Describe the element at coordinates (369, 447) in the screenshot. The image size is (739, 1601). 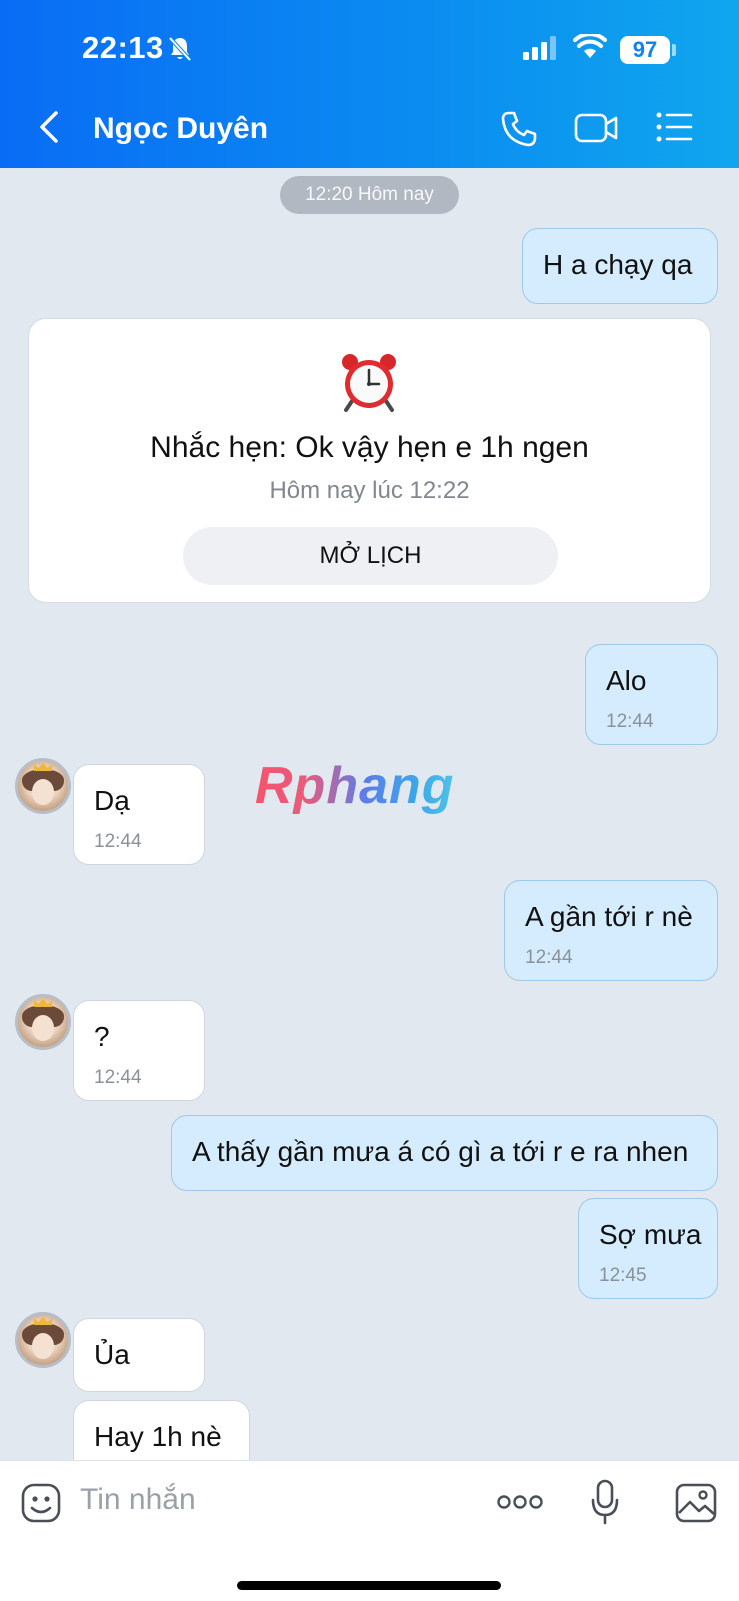
I see `reminder-title: Nhắc hẹn: Ok vậy hẹn e 1h ngen` at that location.